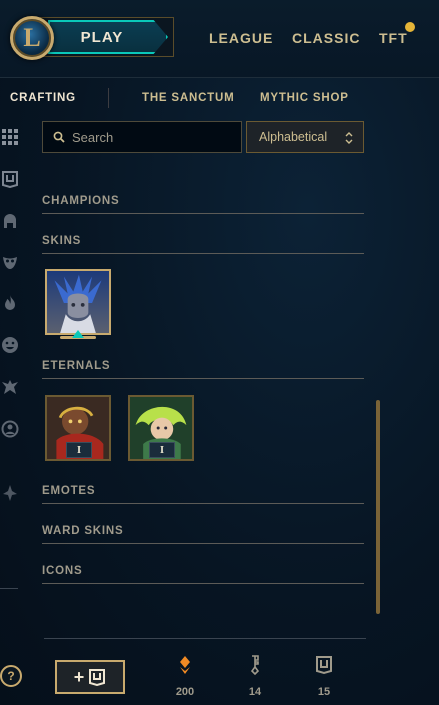  Describe the element at coordinates (185, 665) in the screenshot. I see `essence-icon` at that location.